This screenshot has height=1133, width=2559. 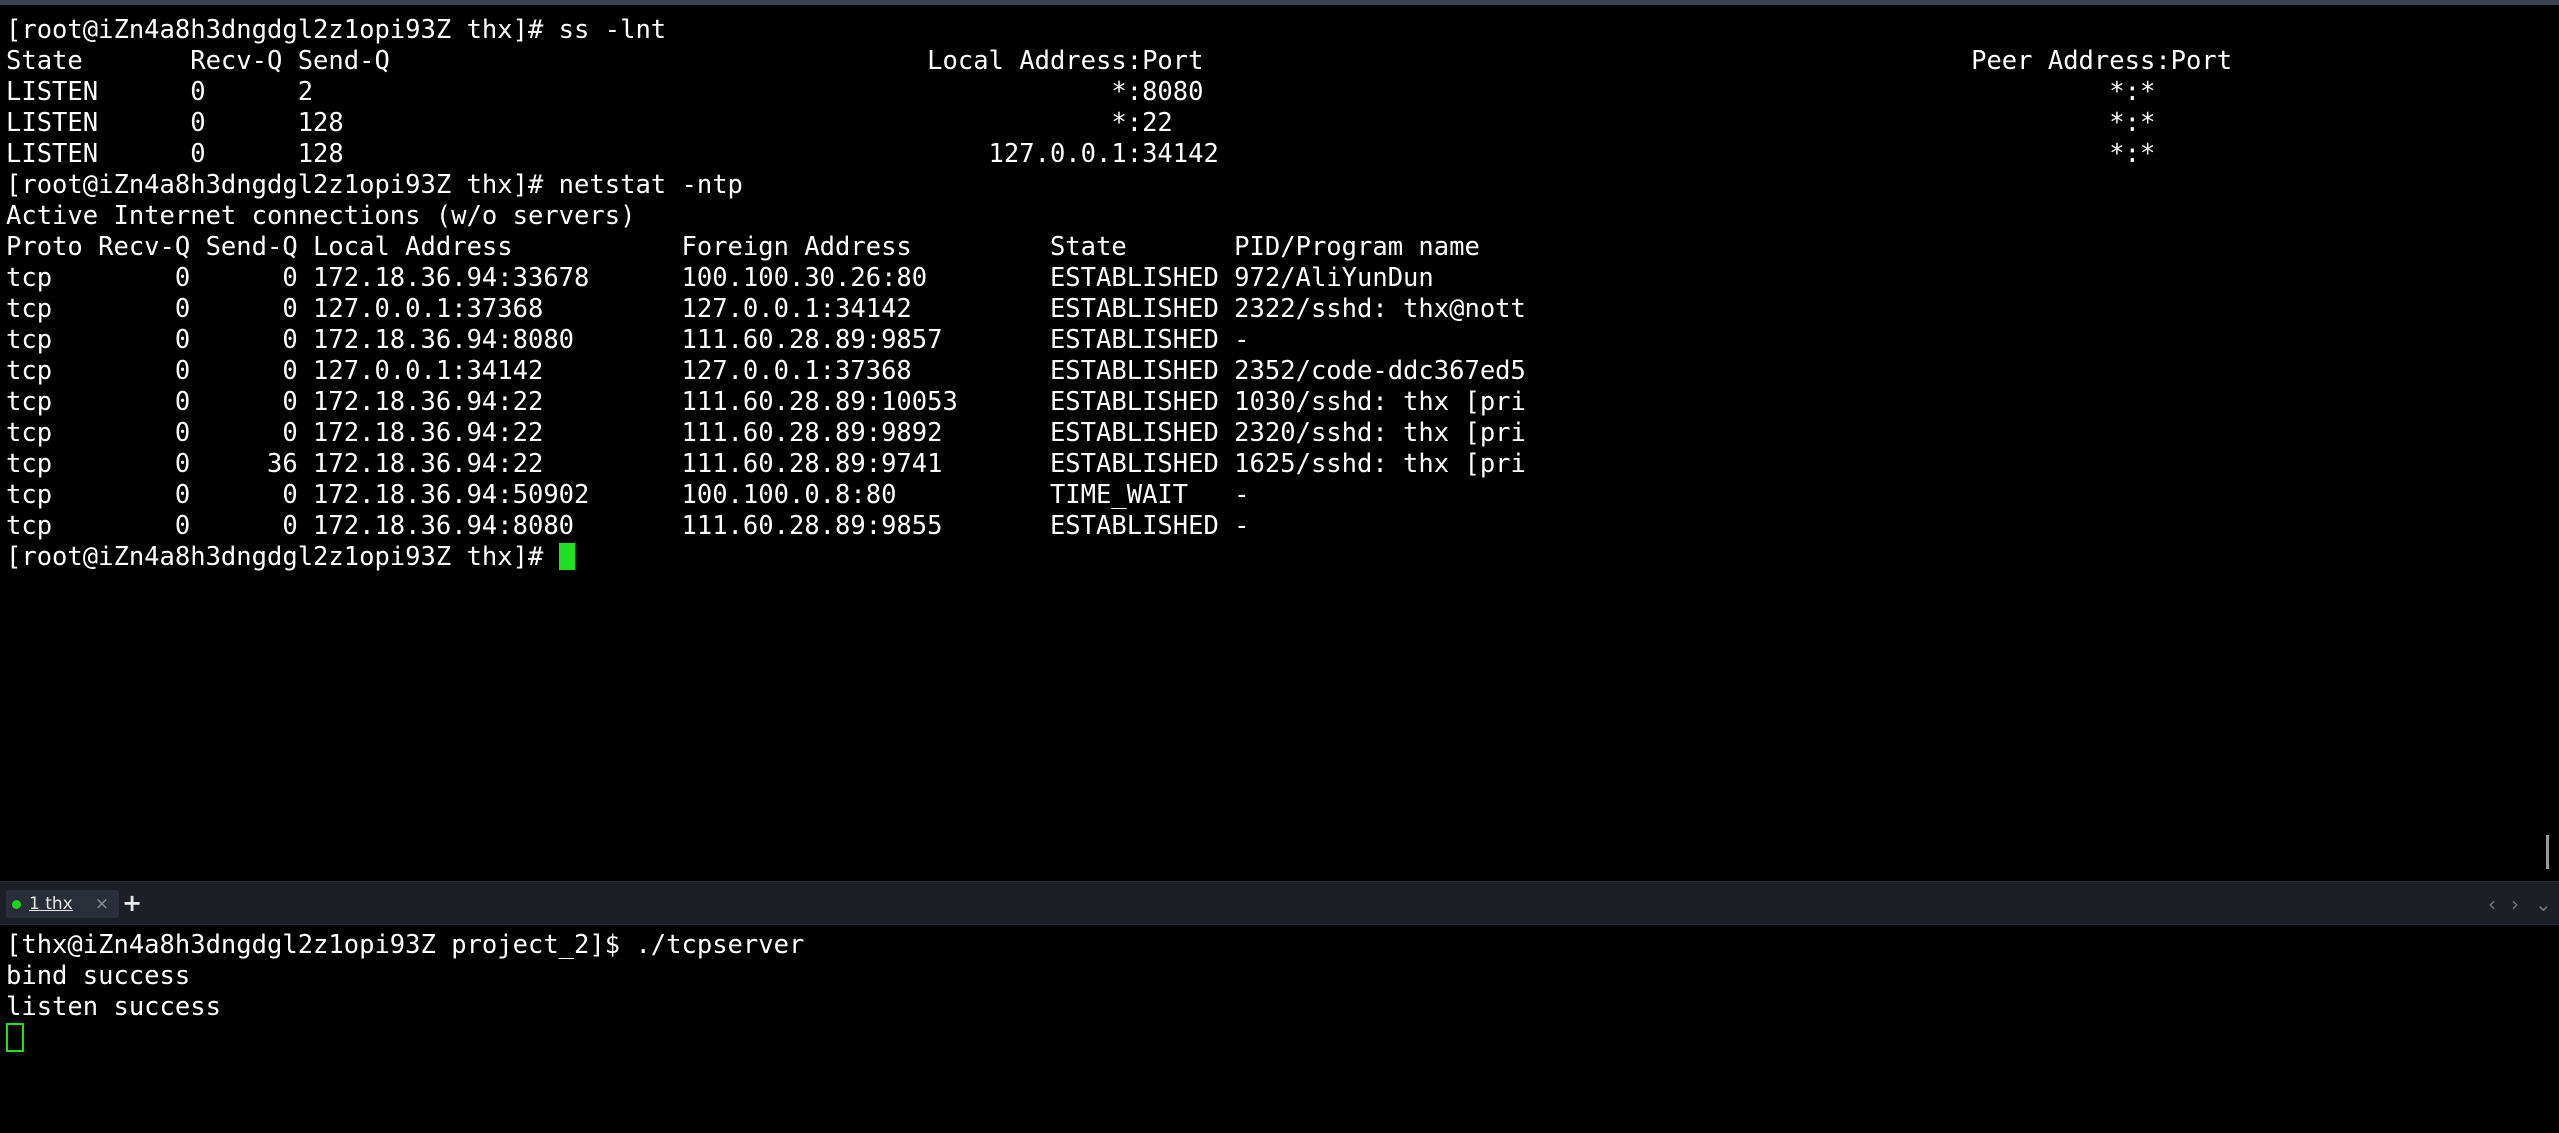 What do you see at coordinates (15, 1037) in the screenshot?
I see `terminal-cursor-inactive` at bounding box center [15, 1037].